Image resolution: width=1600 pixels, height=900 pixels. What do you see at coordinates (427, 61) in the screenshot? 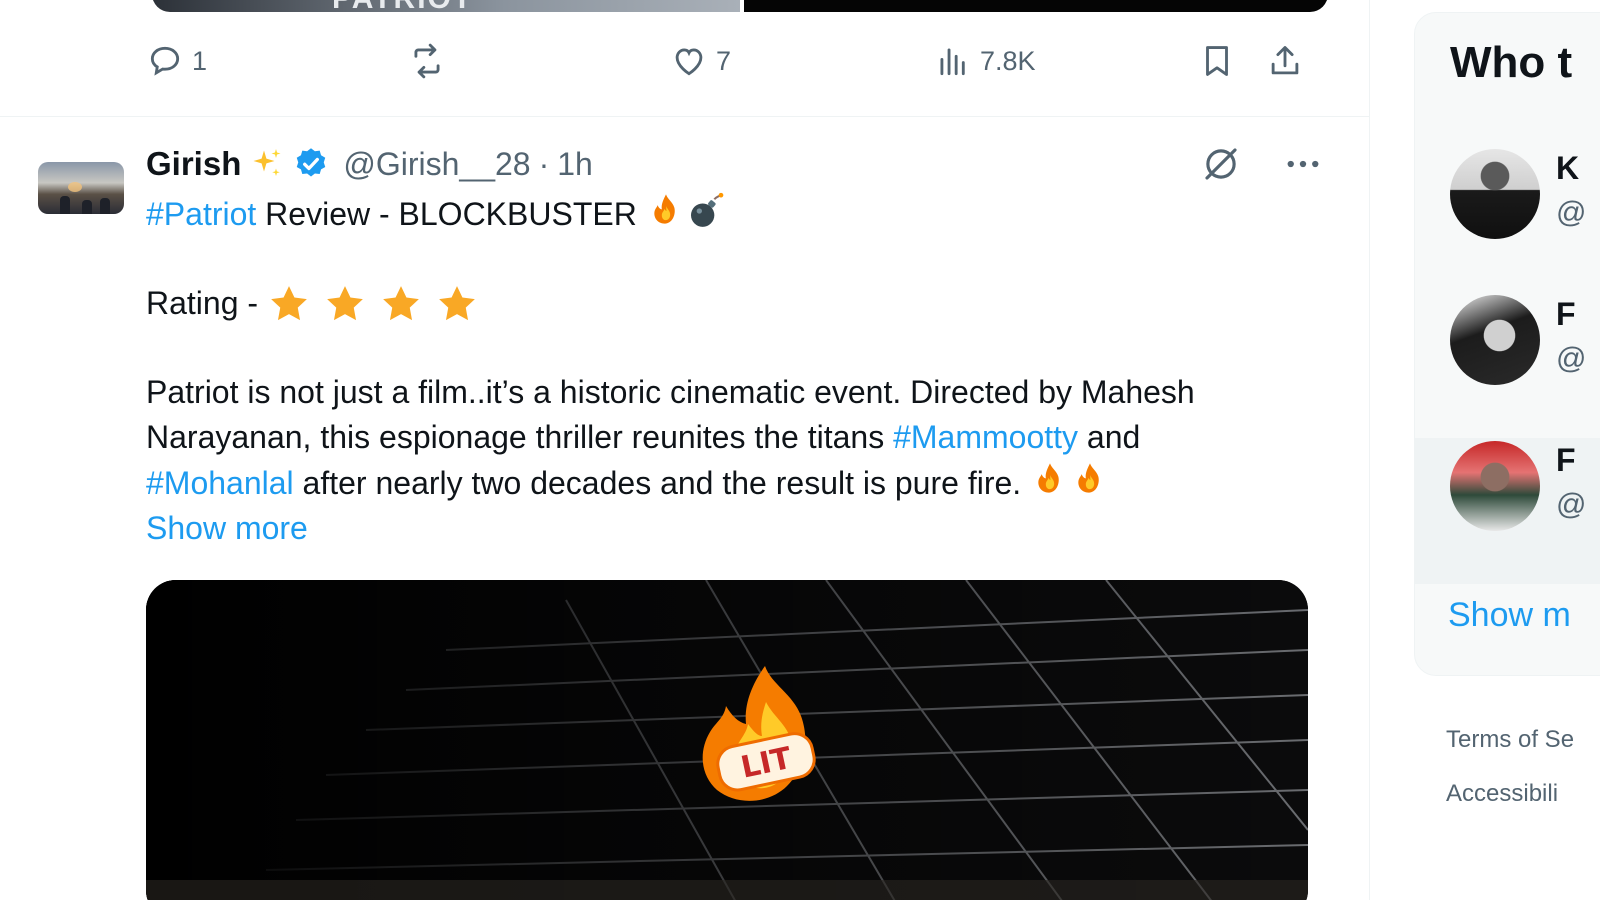
I see `repost-icon` at bounding box center [427, 61].